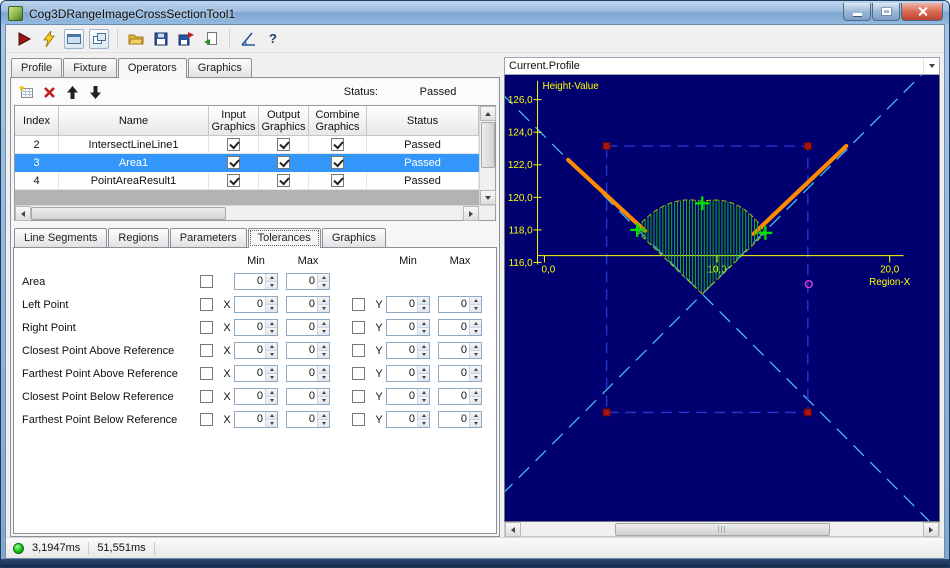 This screenshot has height=568, width=950. I want to click on scroll-down-button, so click(487, 197).